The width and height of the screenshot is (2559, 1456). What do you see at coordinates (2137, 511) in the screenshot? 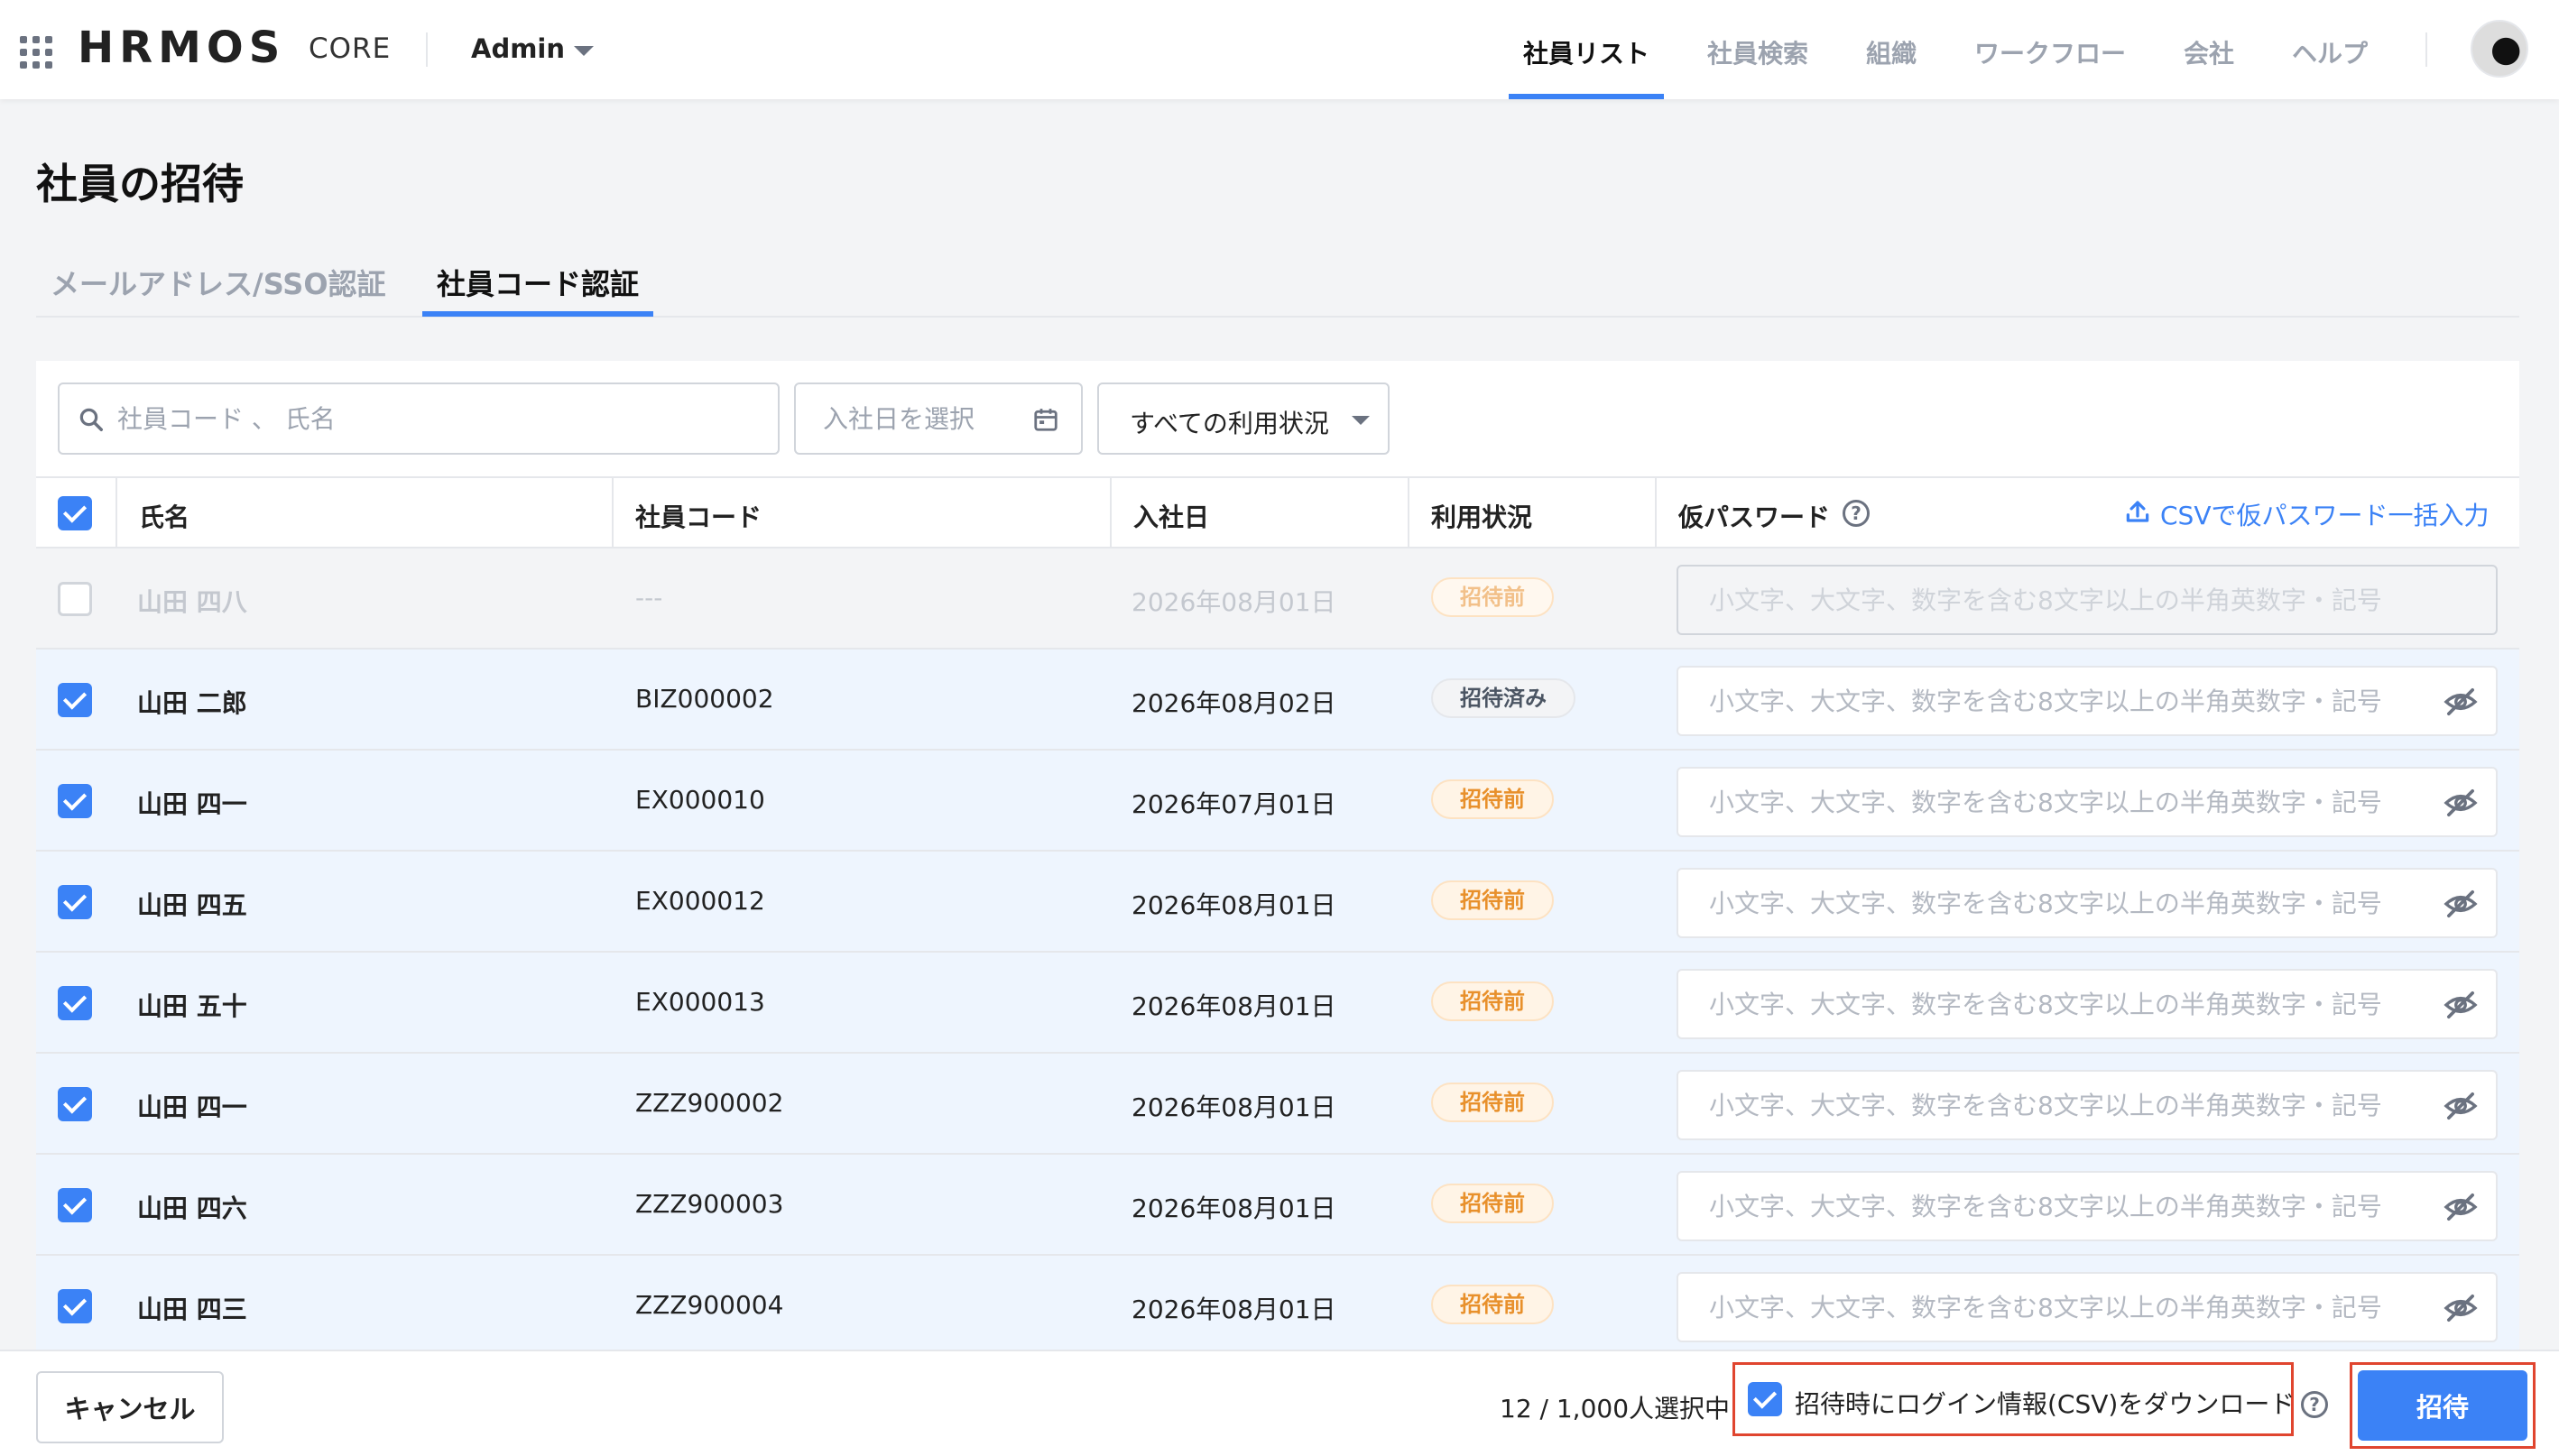
I see `upload-icon` at bounding box center [2137, 511].